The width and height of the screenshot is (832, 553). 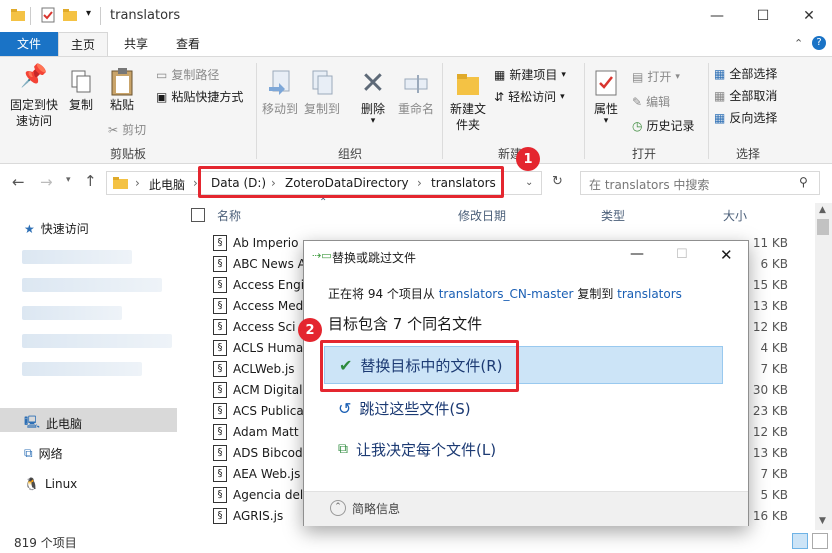 What do you see at coordinates (822, 210) in the screenshot?
I see `scroll-up-icon: ▲` at bounding box center [822, 210].